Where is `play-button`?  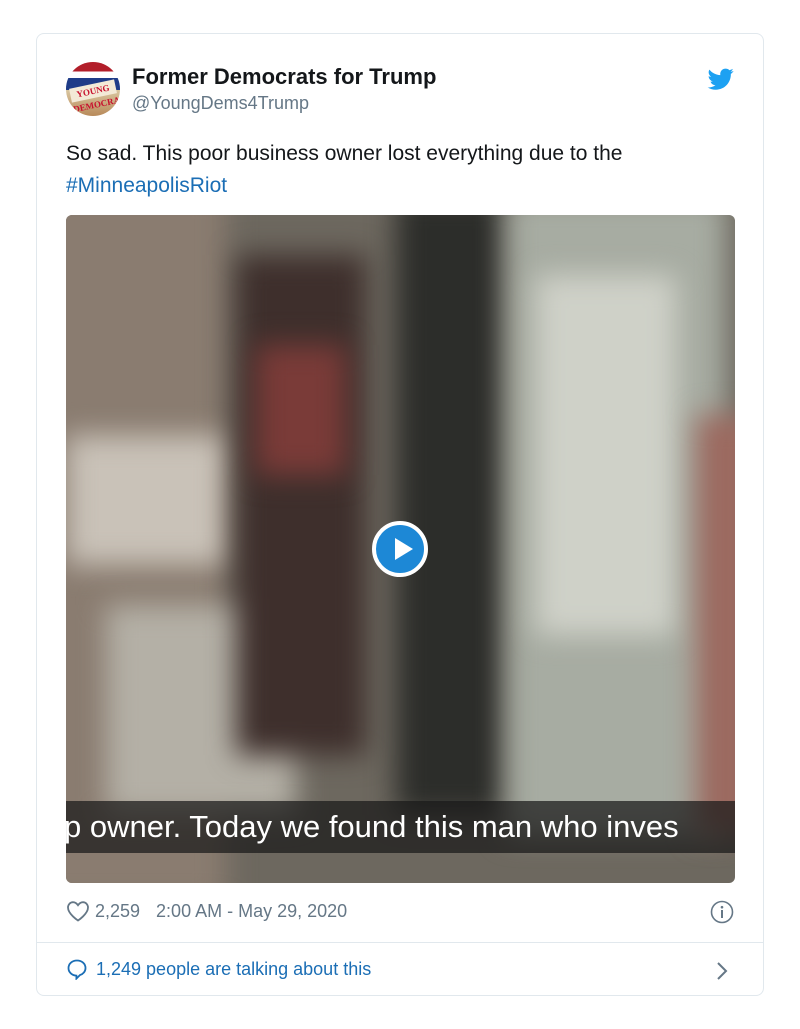 play-button is located at coordinates (400, 549).